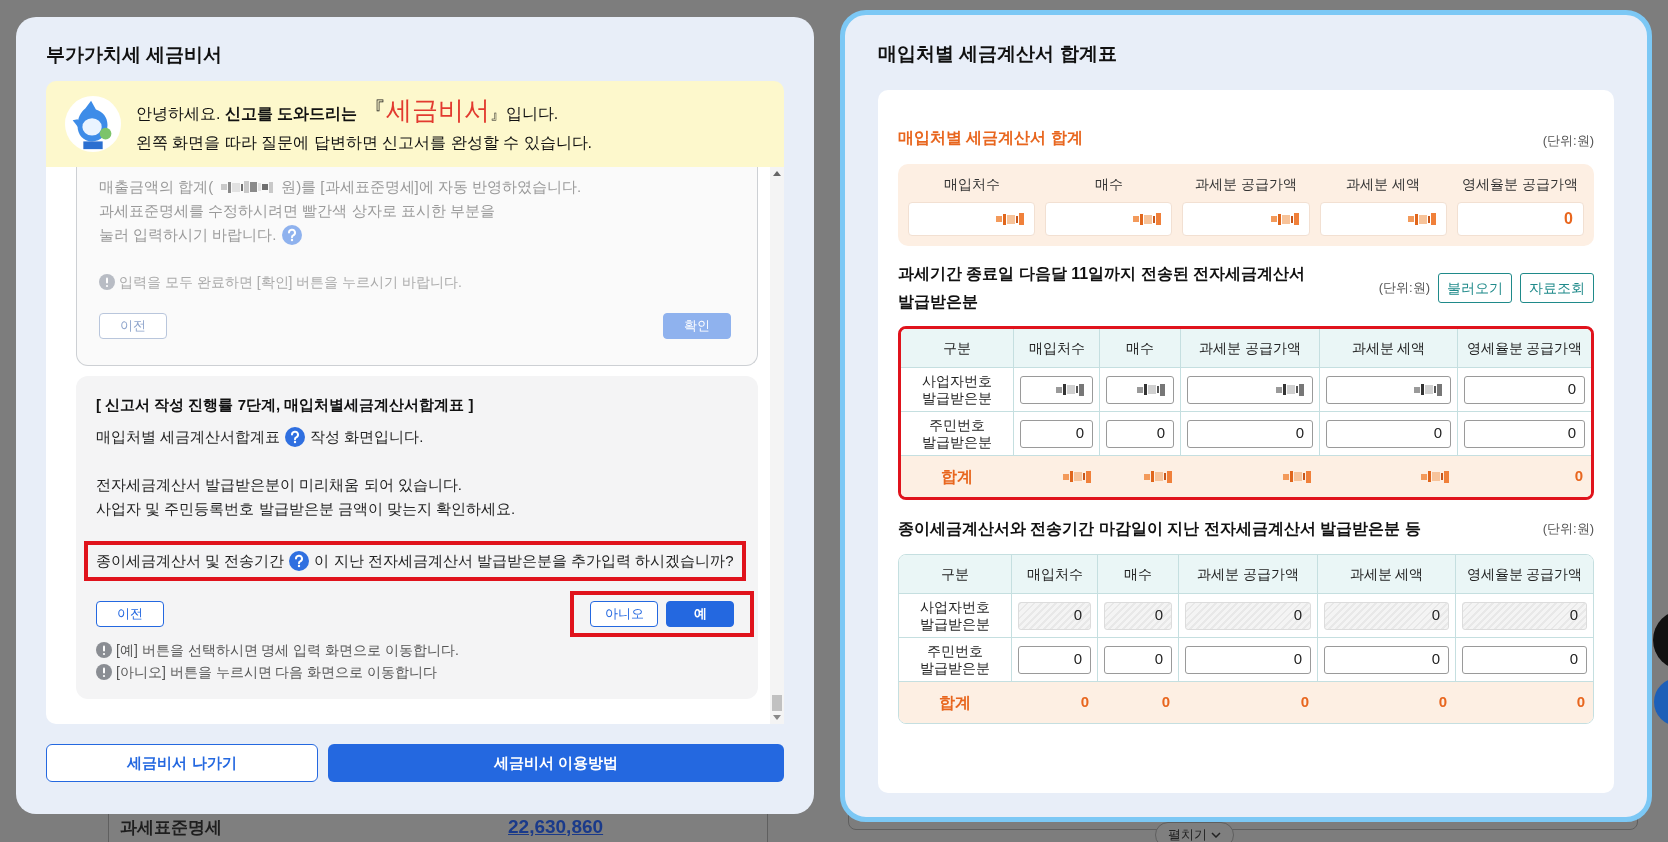  Describe the element at coordinates (135, 55) in the screenshot. I see `dialog-title: 부가가치세 세금비서` at that location.